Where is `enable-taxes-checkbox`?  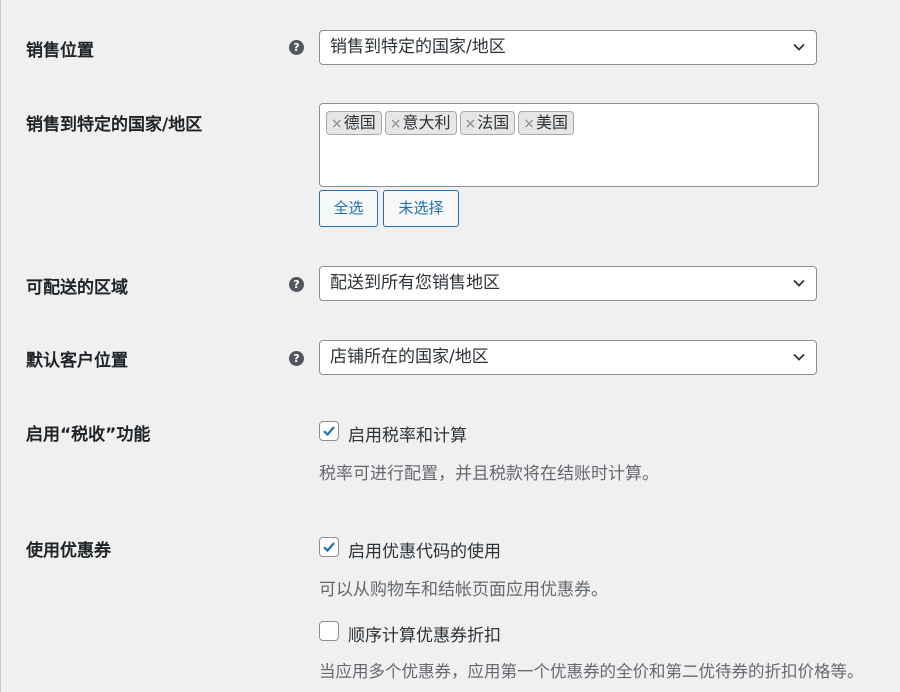
enable-taxes-checkbox is located at coordinates (329, 431).